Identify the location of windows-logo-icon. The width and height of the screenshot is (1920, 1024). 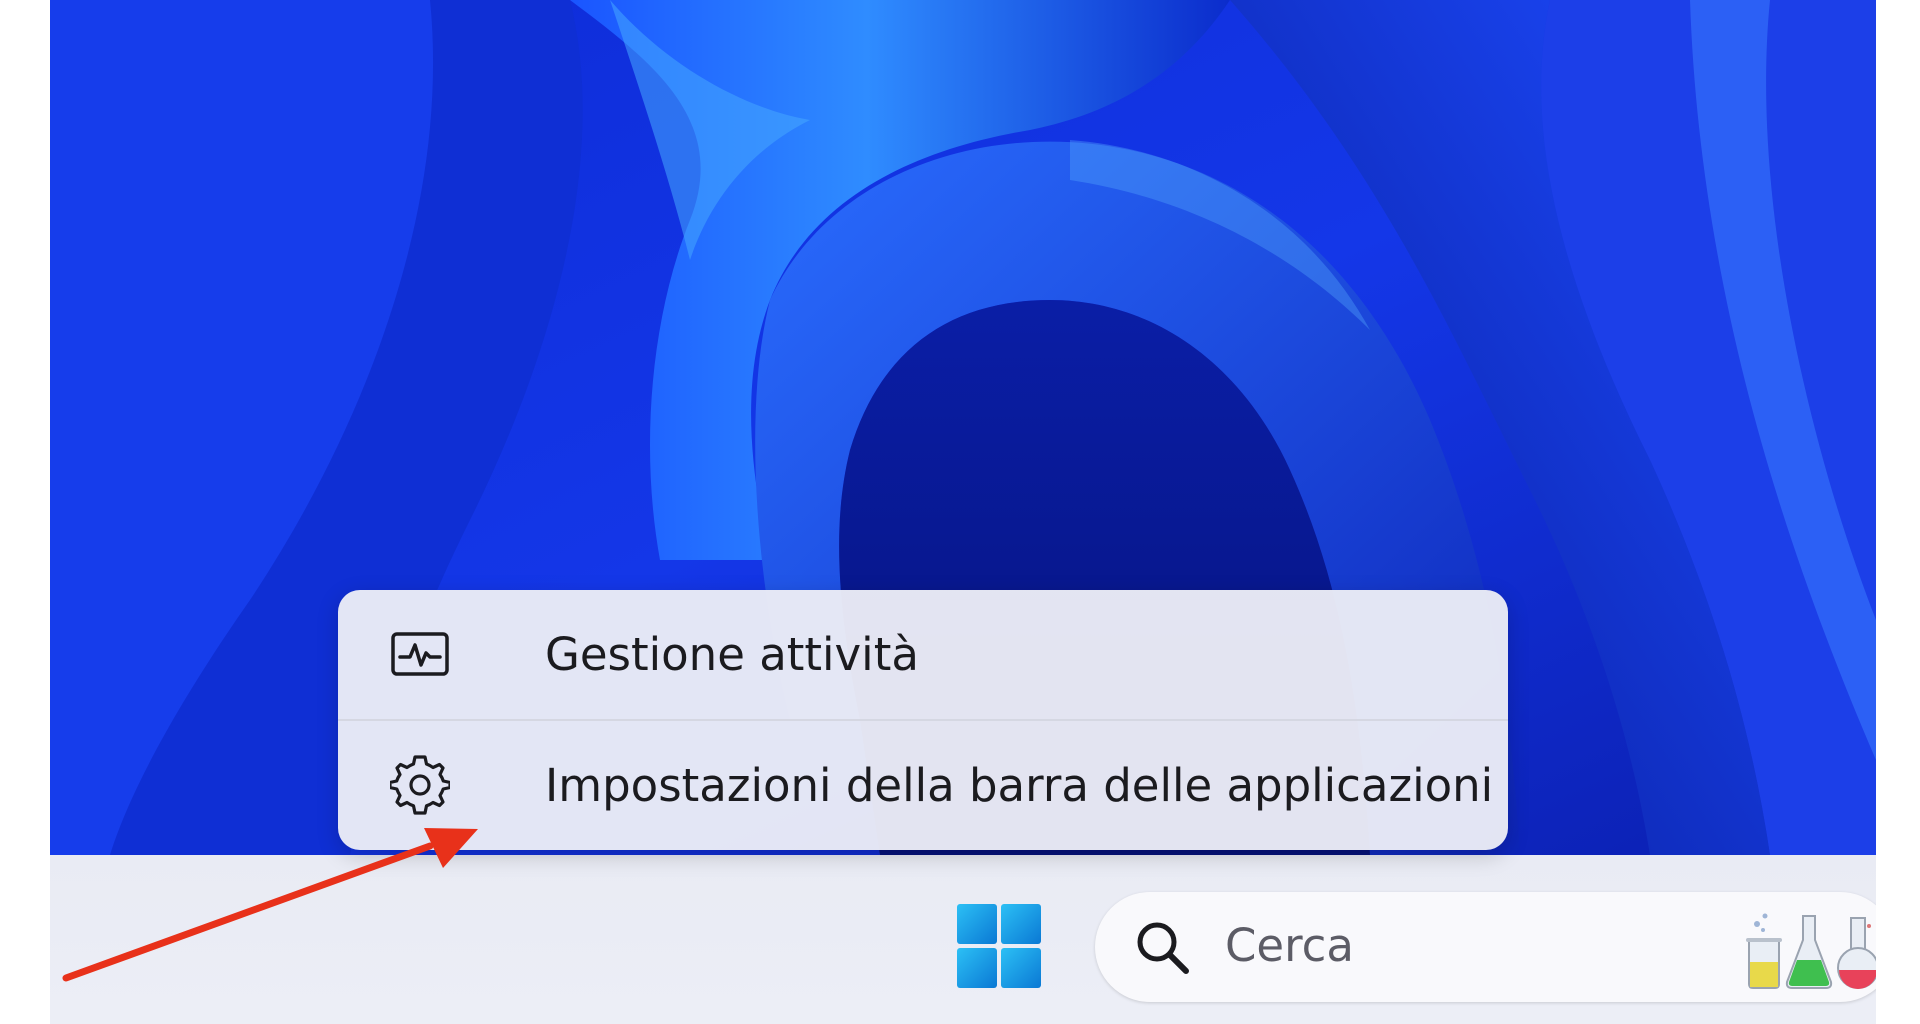
(999, 946).